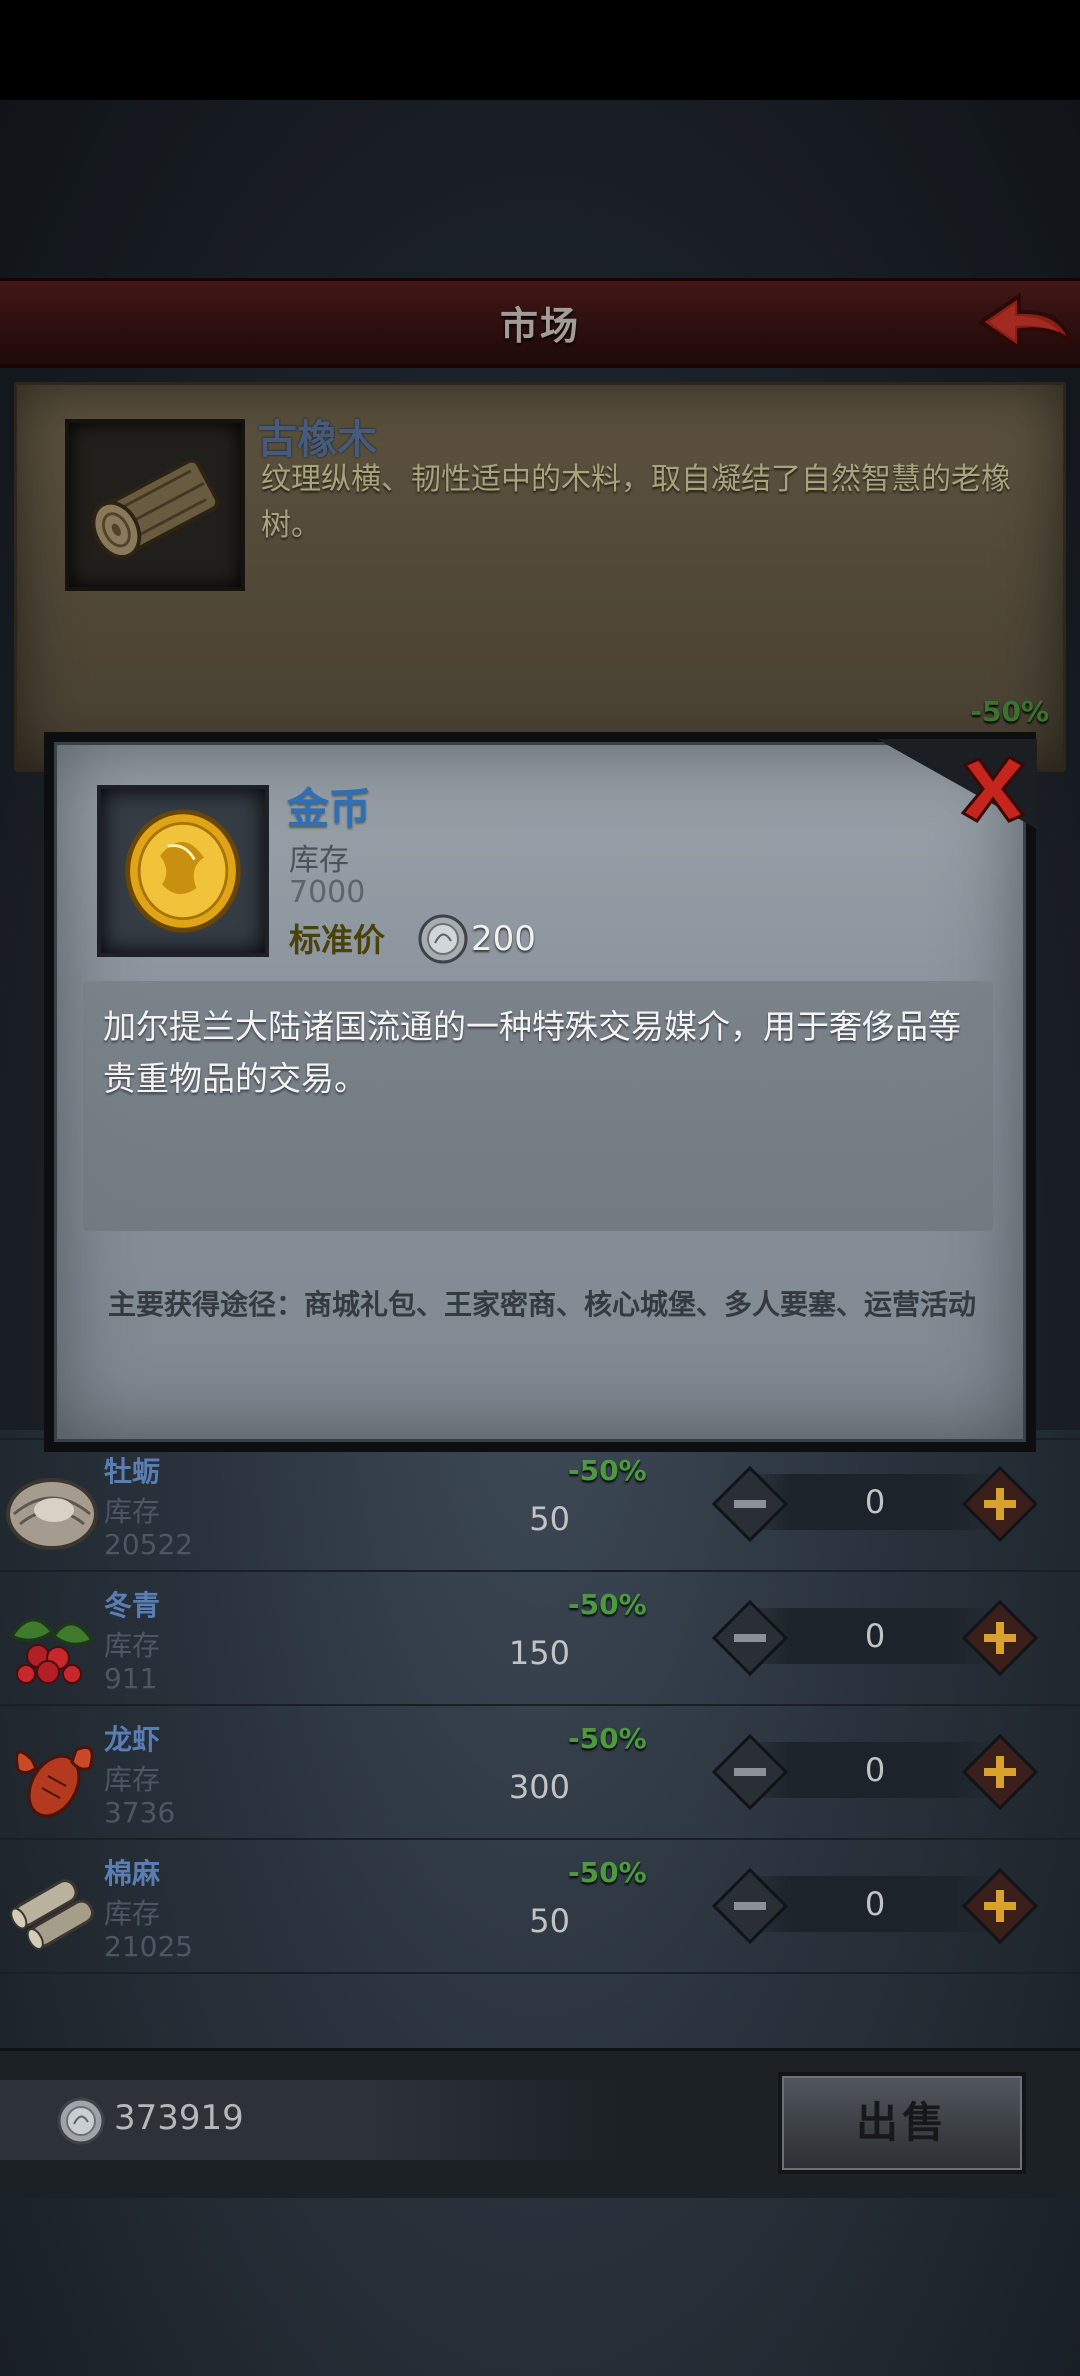  What do you see at coordinates (132, 1739) in the screenshot?
I see `item-name: 龙虾` at bounding box center [132, 1739].